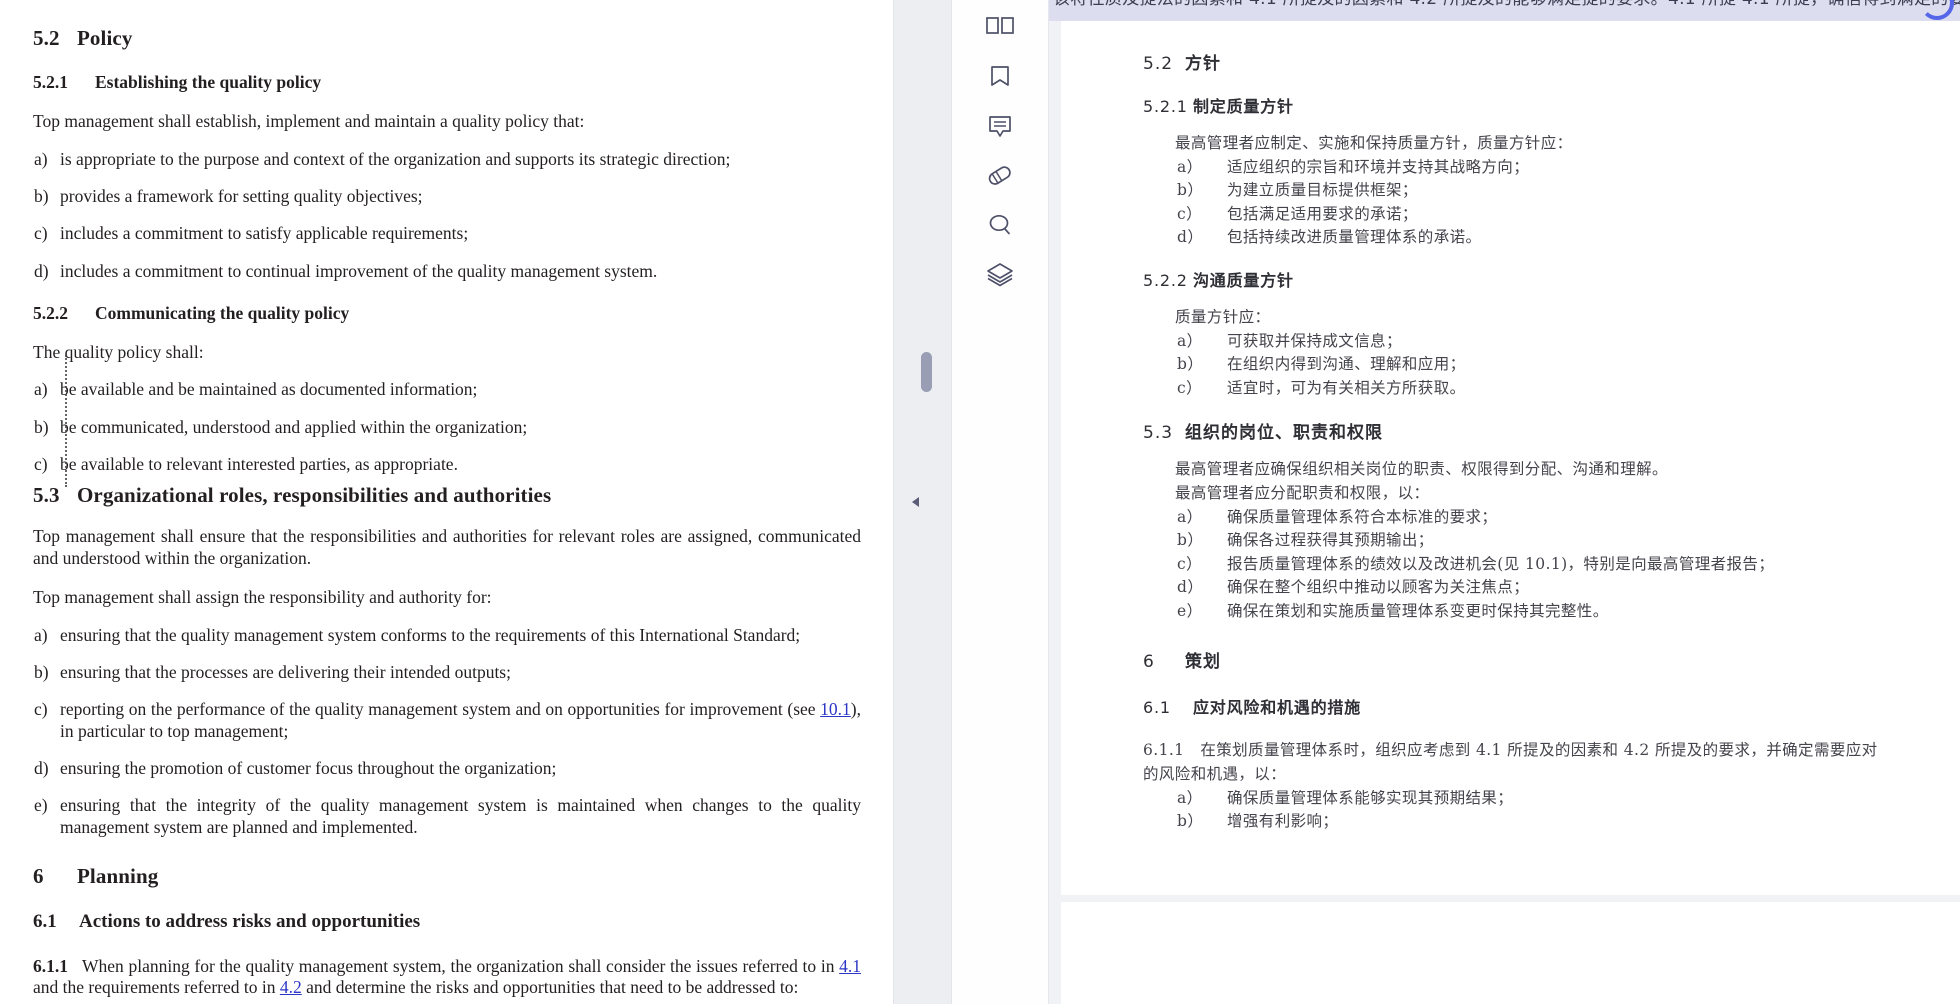 This screenshot has height=1004, width=1960. I want to click on cn-section-heading-5-2: 5.2 方针, so click(1551, 61).